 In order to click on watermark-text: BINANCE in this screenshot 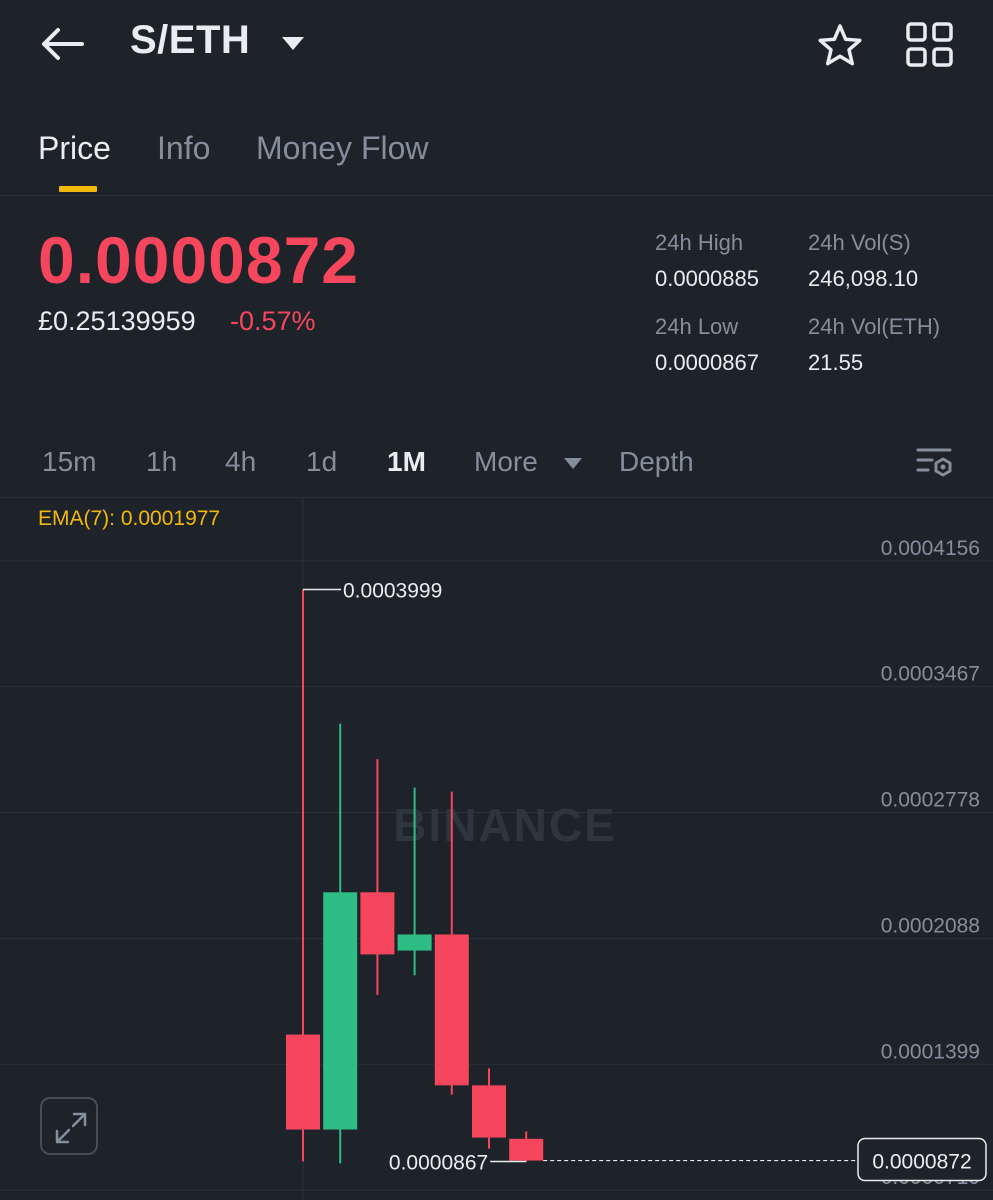, I will do `click(505, 825)`.